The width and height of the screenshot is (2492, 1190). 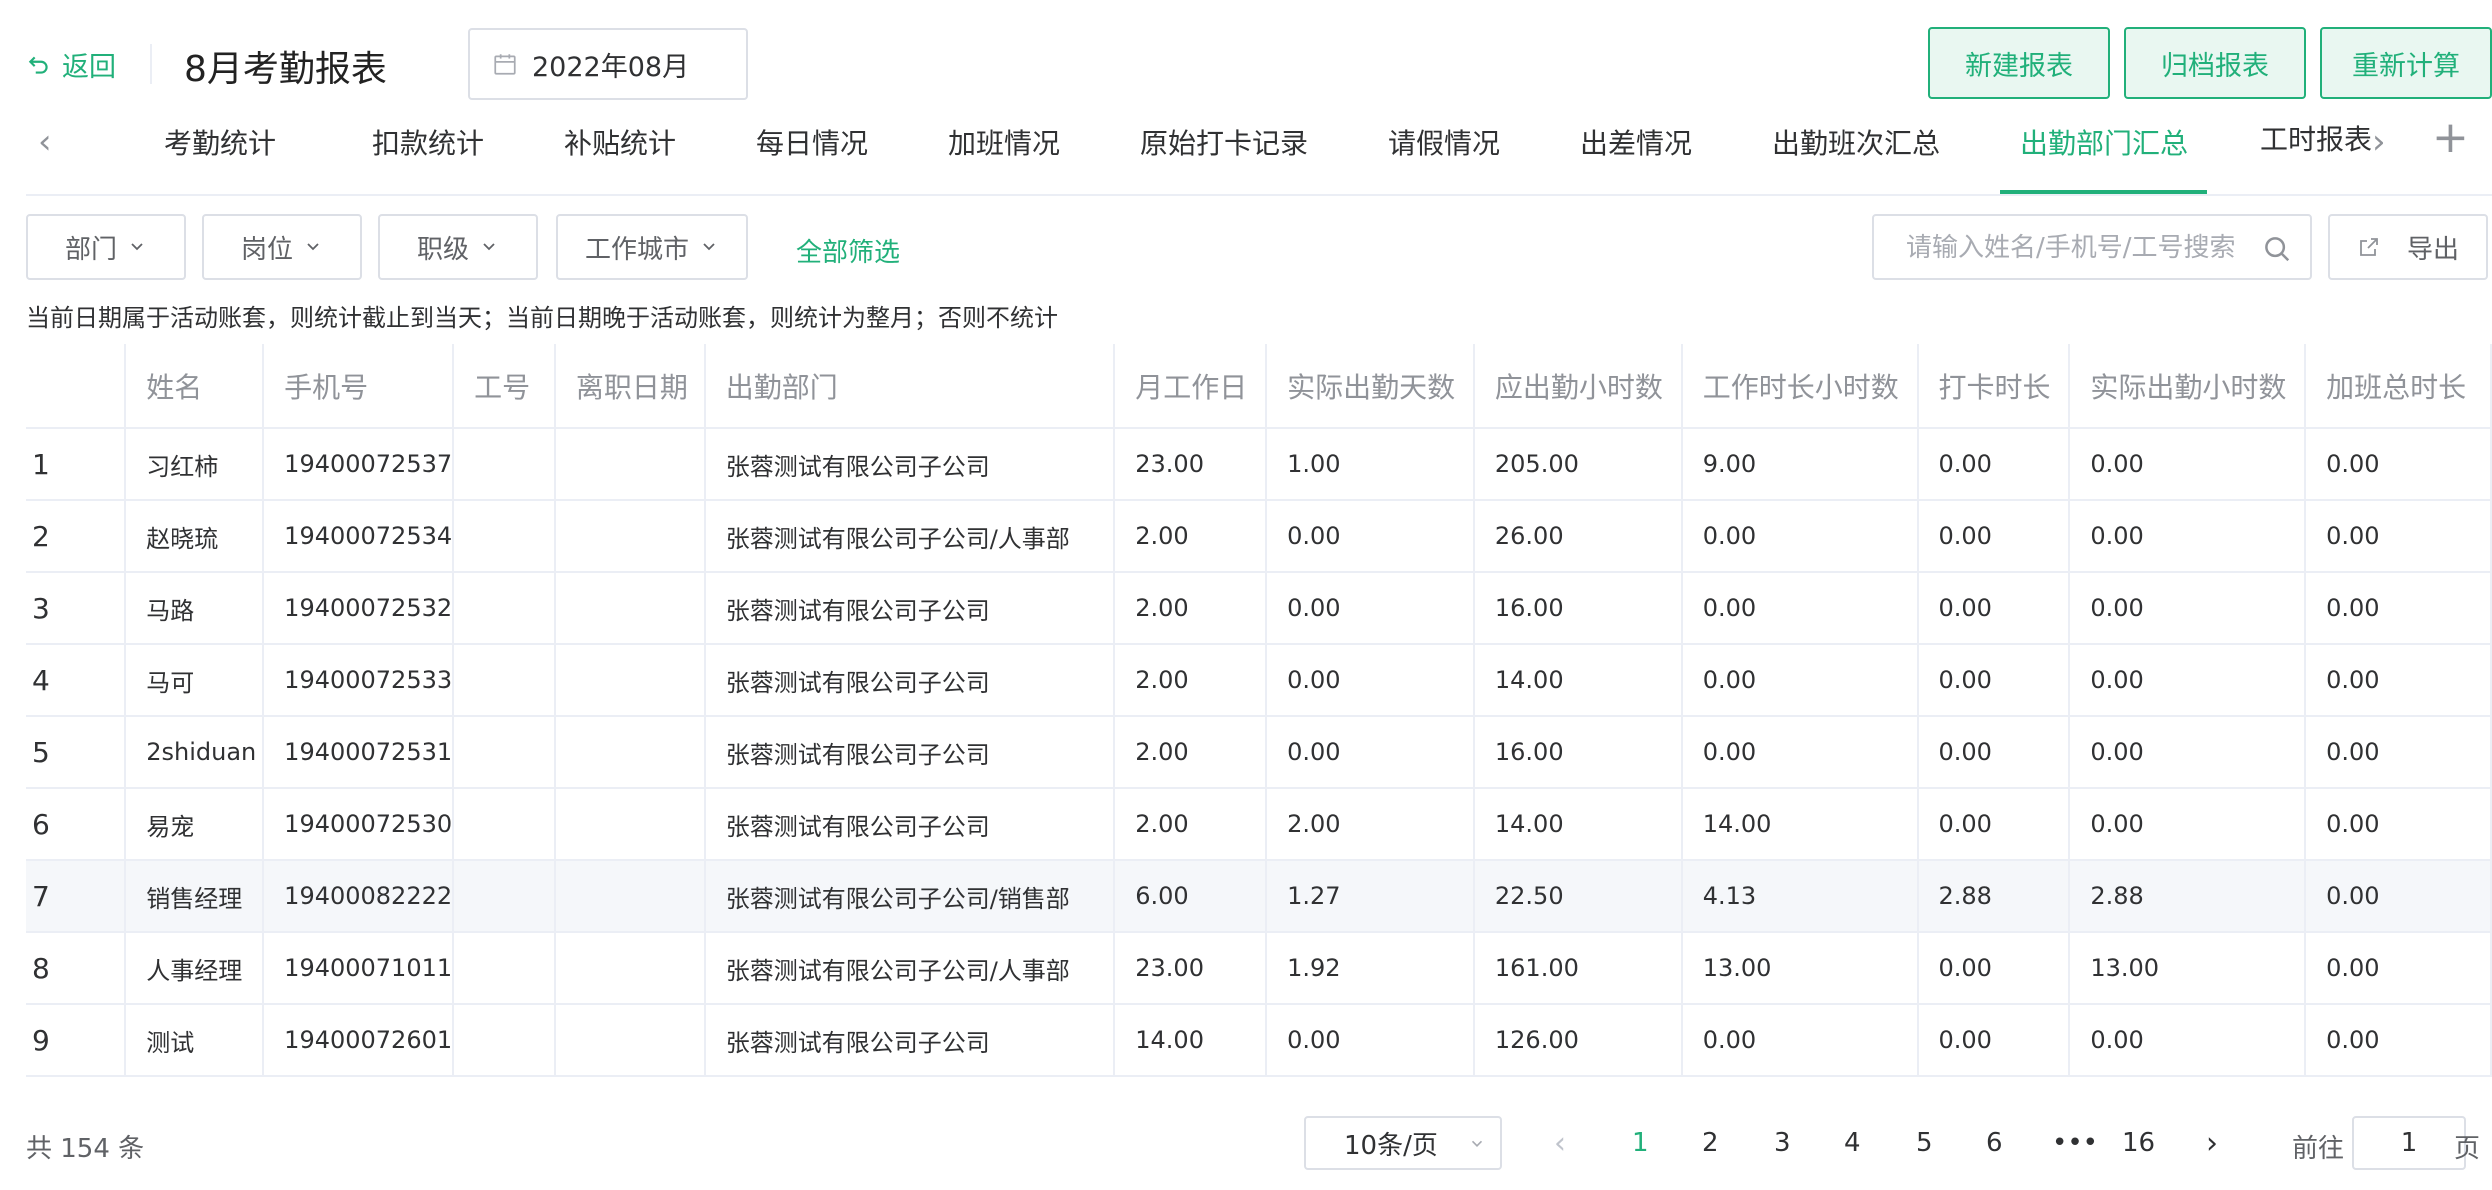 What do you see at coordinates (282, 247) in the screenshot?
I see `position-filter: 岗位` at bounding box center [282, 247].